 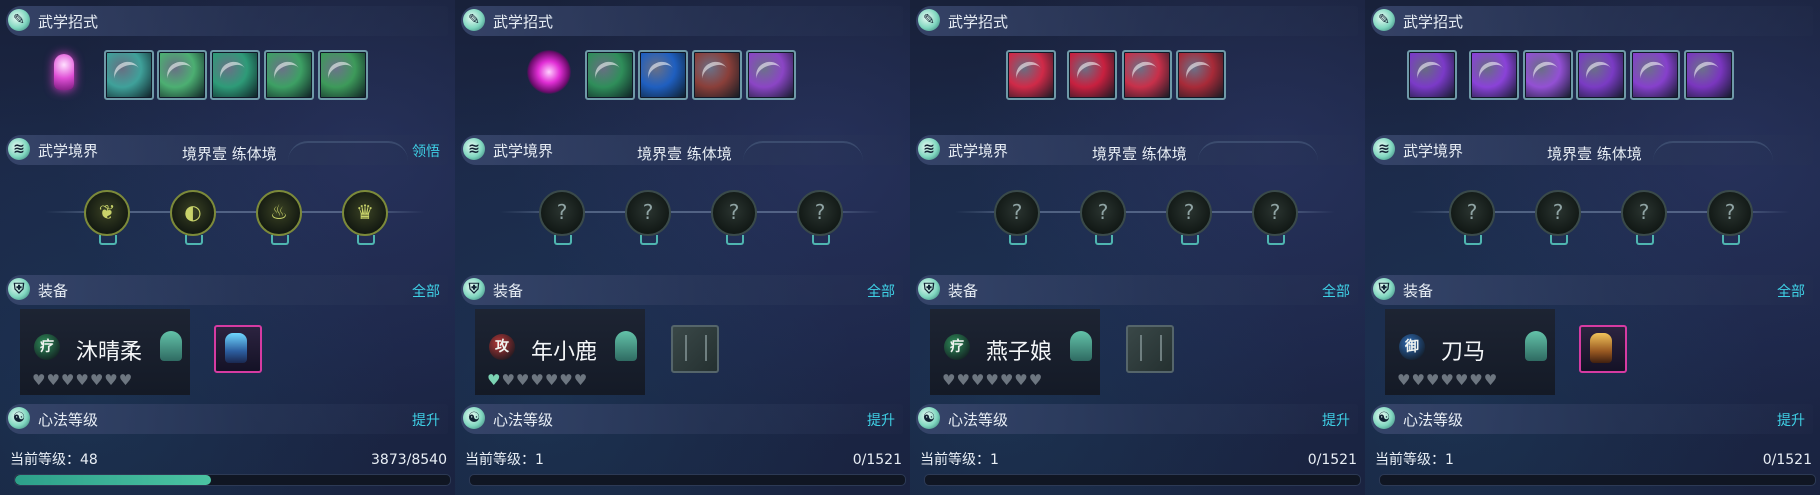 What do you see at coordinates (504, 460) in the screenshot?
I see `current-level: 当前等级：1` at bounding box center [504, 460].